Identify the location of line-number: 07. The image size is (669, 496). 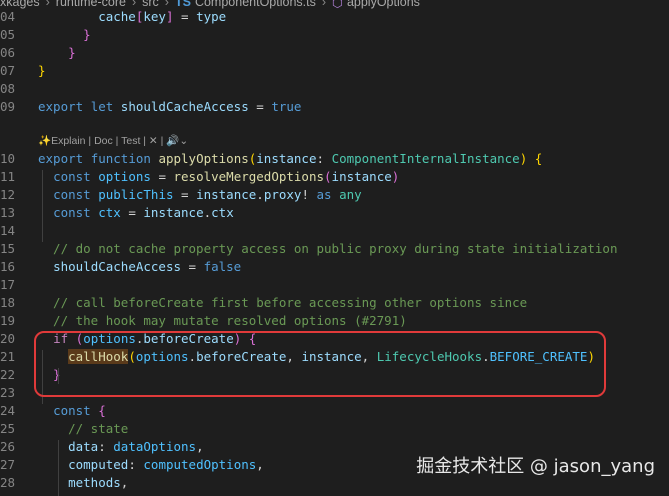
(7, 71).